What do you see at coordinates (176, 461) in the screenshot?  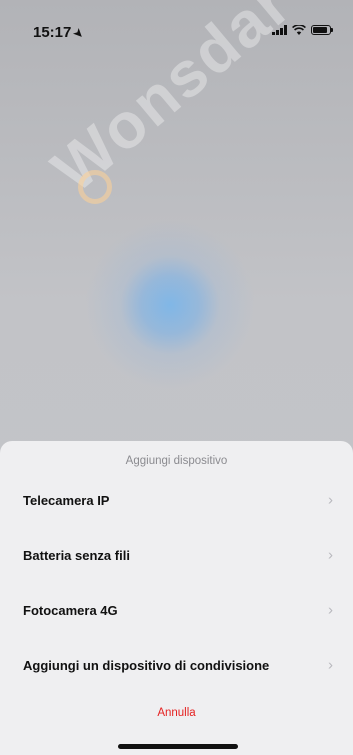 I see `sheet-title: Aggiungi dispositivo` at bounding box center [176, 461].